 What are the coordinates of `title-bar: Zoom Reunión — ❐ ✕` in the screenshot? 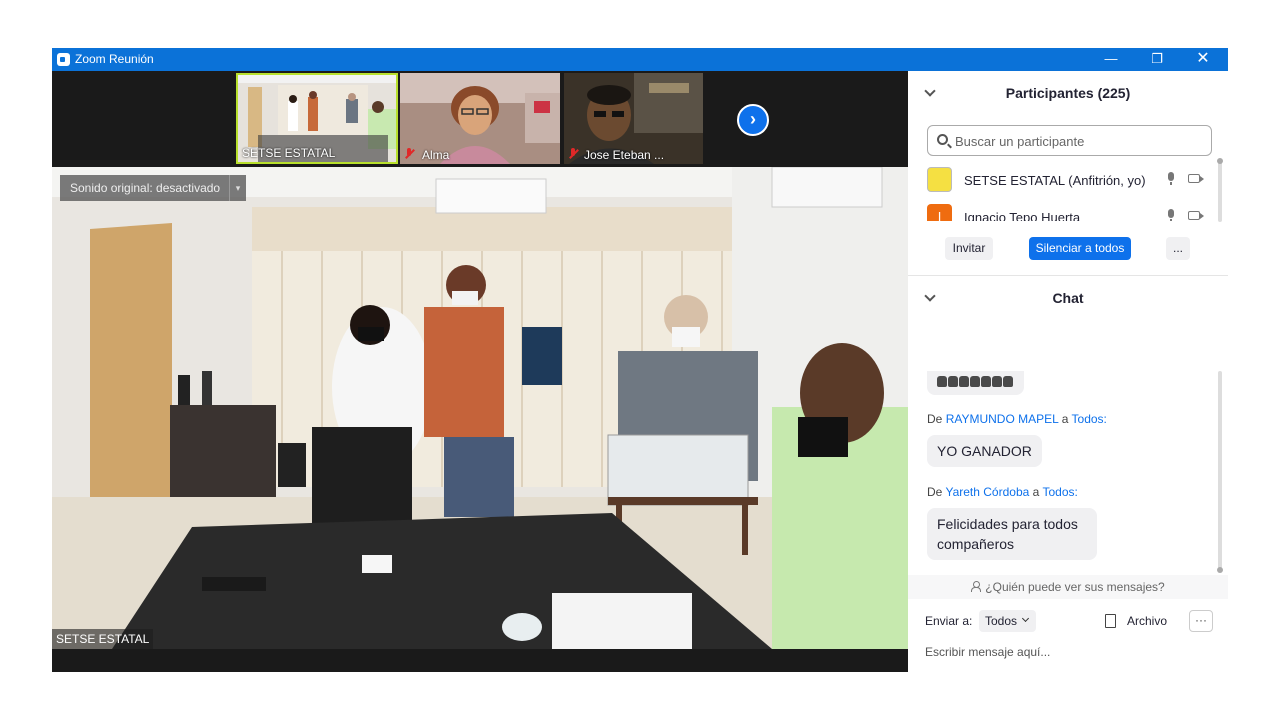 It's located at (640, 59).